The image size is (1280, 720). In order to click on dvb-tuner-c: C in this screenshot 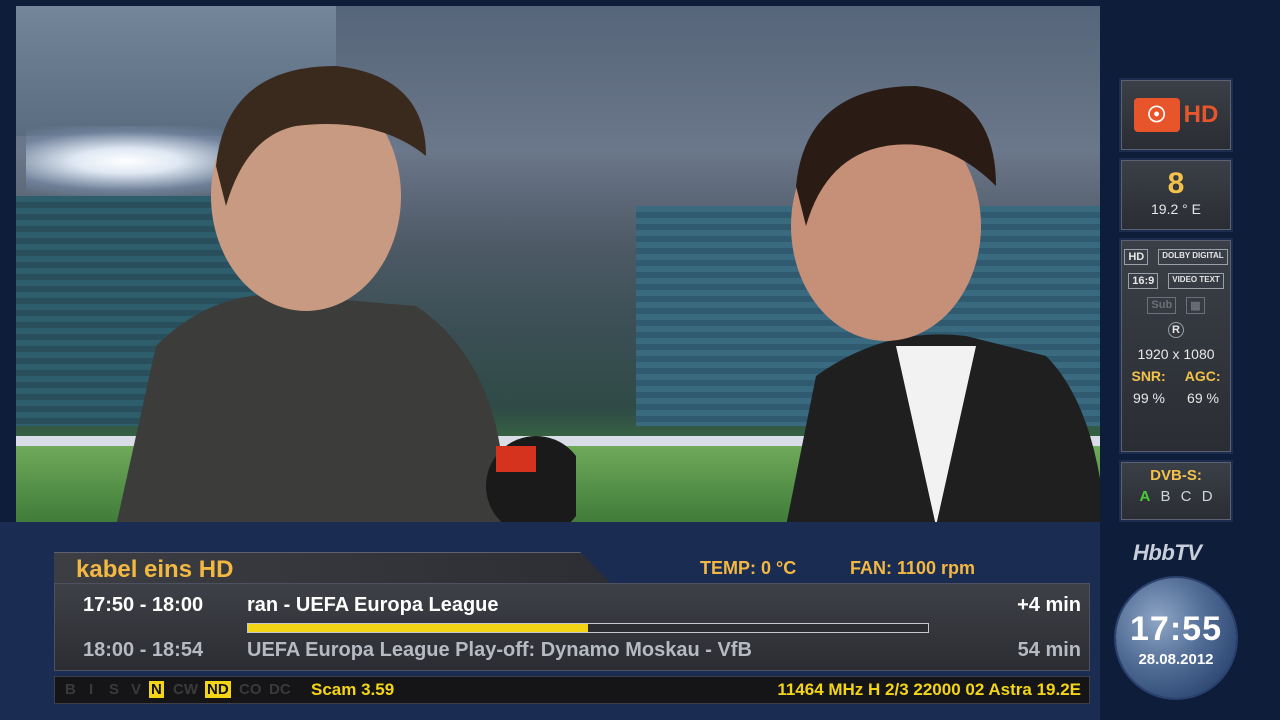, I will do `click(1186, 496)`.